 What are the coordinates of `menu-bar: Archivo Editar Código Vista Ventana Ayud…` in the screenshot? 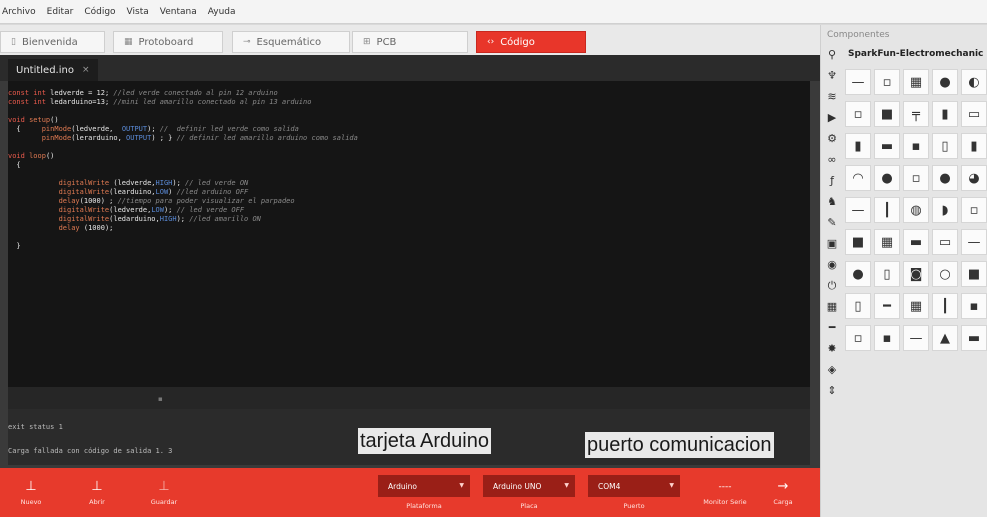 It's located at (493, 12).